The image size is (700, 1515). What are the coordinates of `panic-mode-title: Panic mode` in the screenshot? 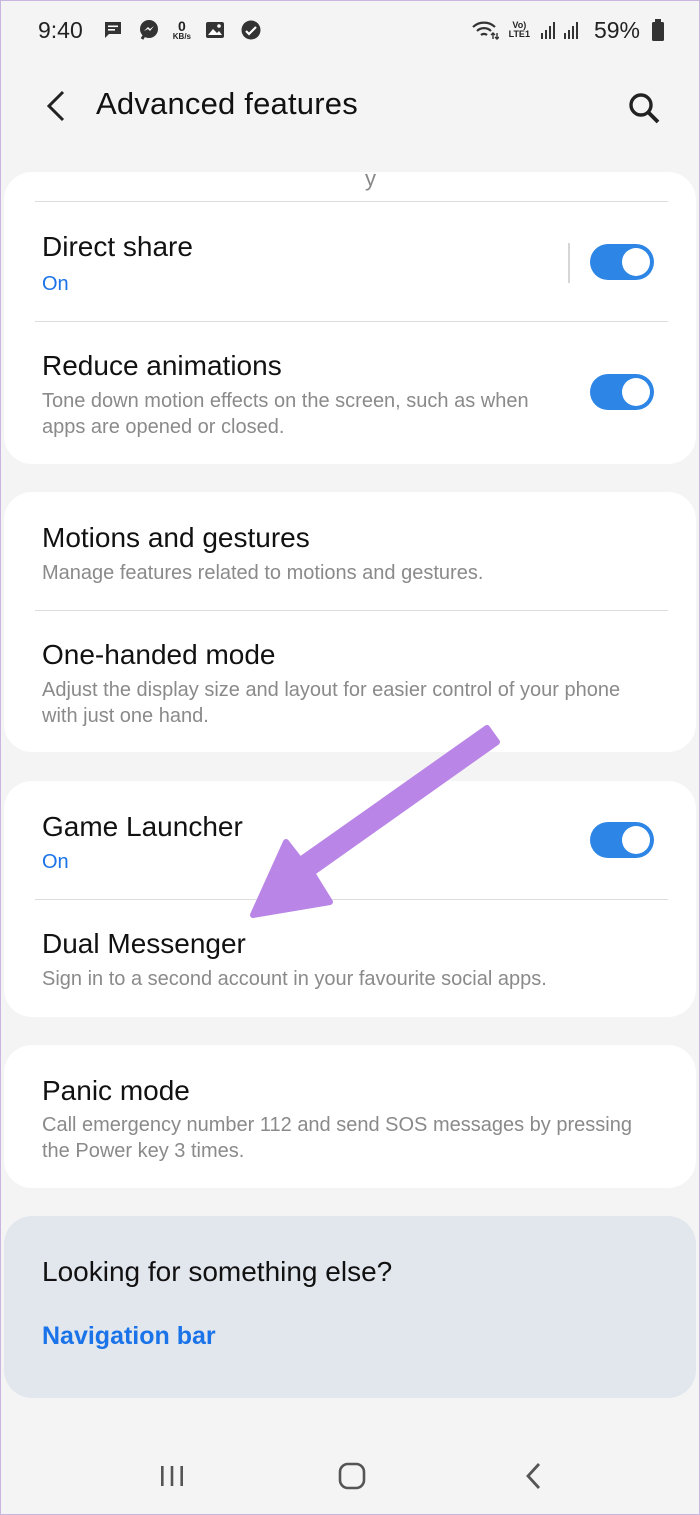 It's located at (116, 1090).